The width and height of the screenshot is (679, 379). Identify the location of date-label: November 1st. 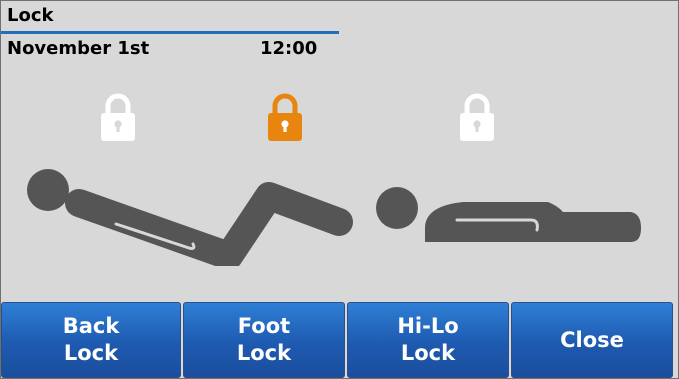
(78, 48).